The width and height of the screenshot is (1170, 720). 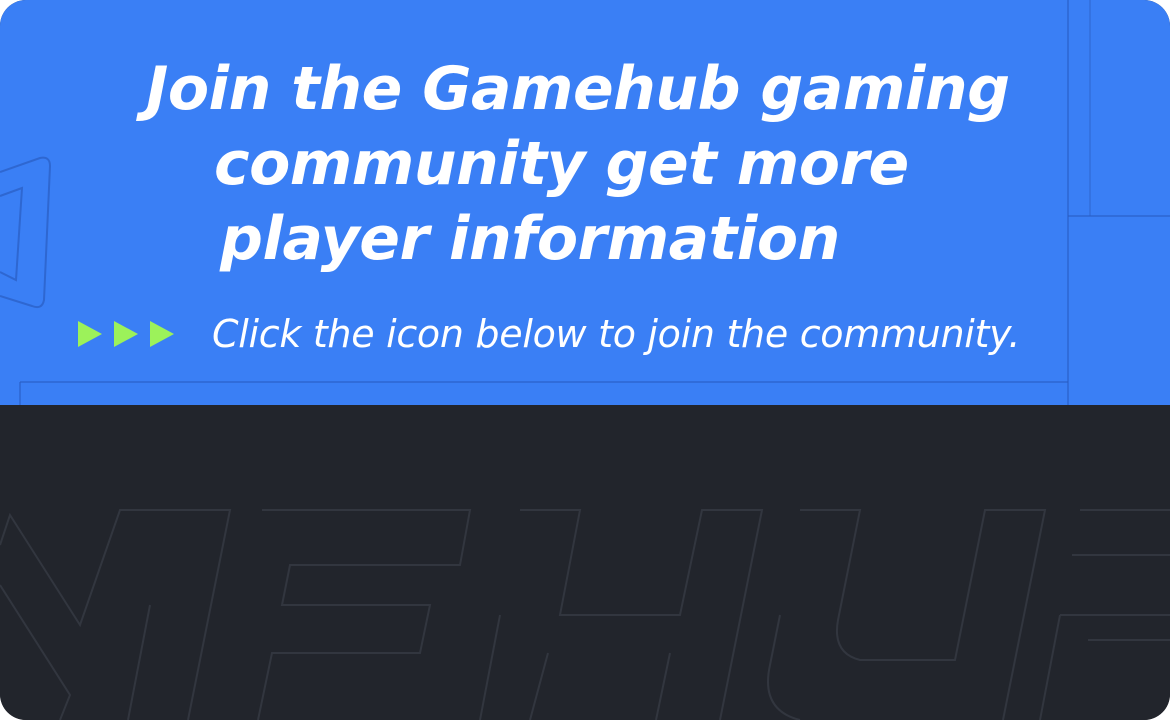 What do you see at coordinates (530, 239) in the screenshot?
I see `headline-line-3: player information` at bounding box center [530, 239].